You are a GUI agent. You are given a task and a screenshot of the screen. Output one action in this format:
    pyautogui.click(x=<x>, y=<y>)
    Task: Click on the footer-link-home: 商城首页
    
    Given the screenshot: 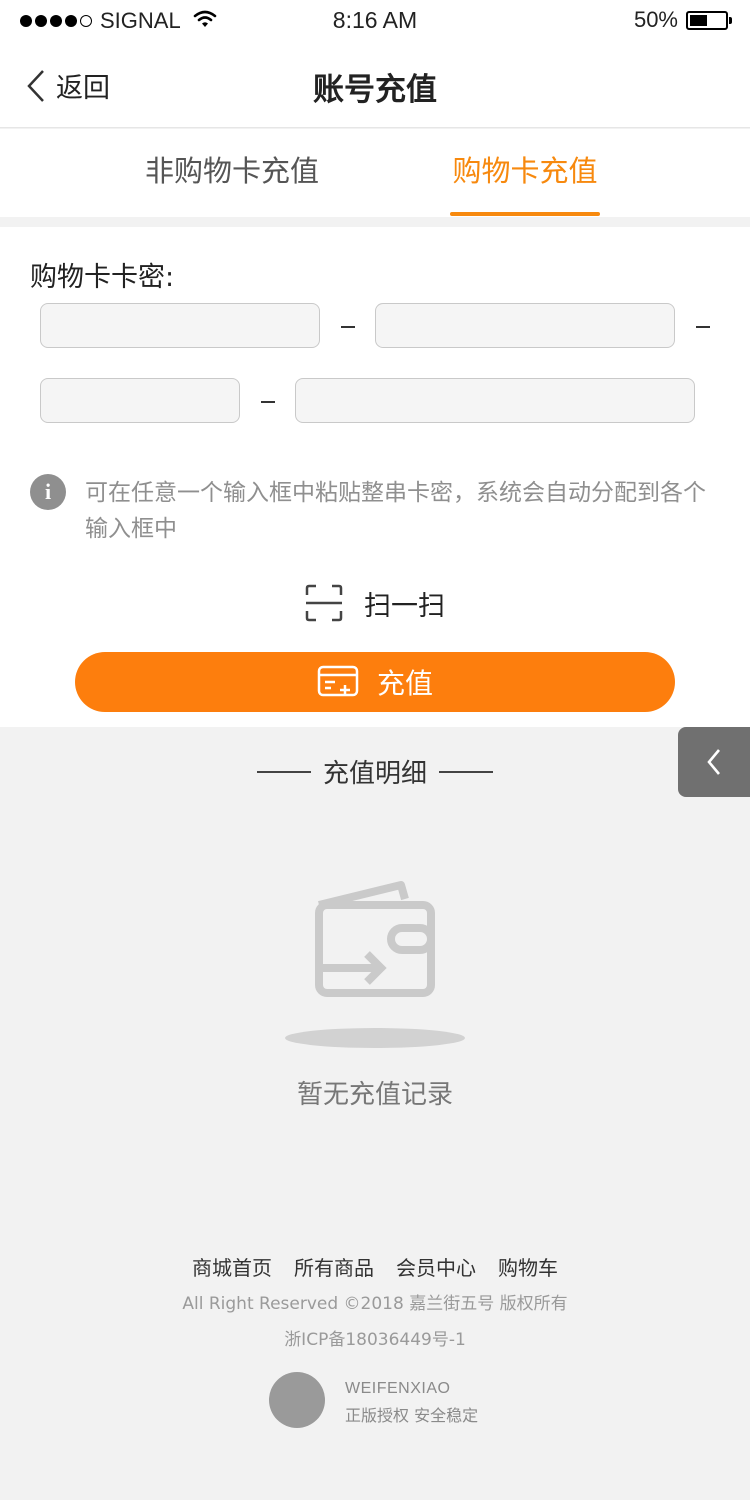 What is the action you would take?
    pyautogui.click(x=232, y=1266)
    